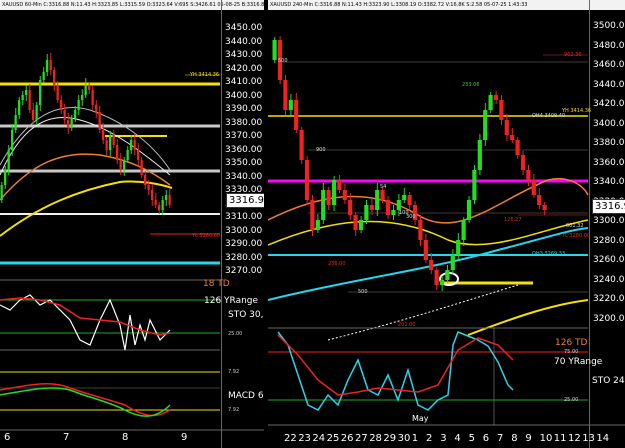 The image size is (625, 448). What do you see at coordinates (471, 85) in the screenshot?
I see `right-high-mark: 233.06` at bounding box center [471, 85].